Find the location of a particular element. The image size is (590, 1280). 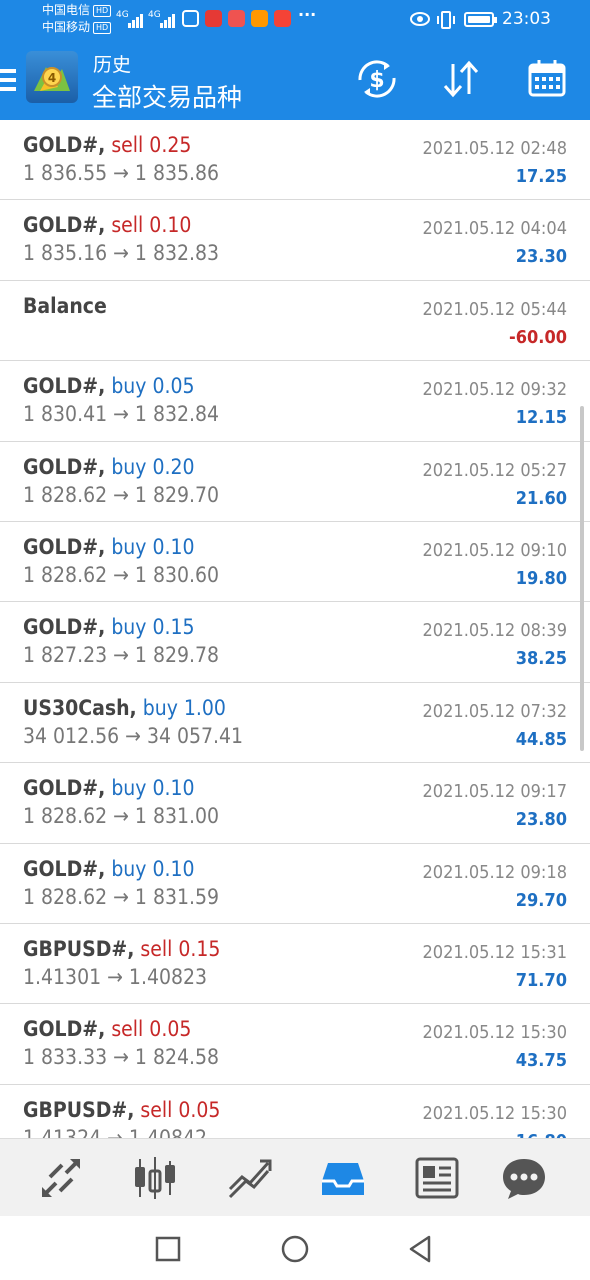

svg-text: 4 is located at coordinates (52, 78).